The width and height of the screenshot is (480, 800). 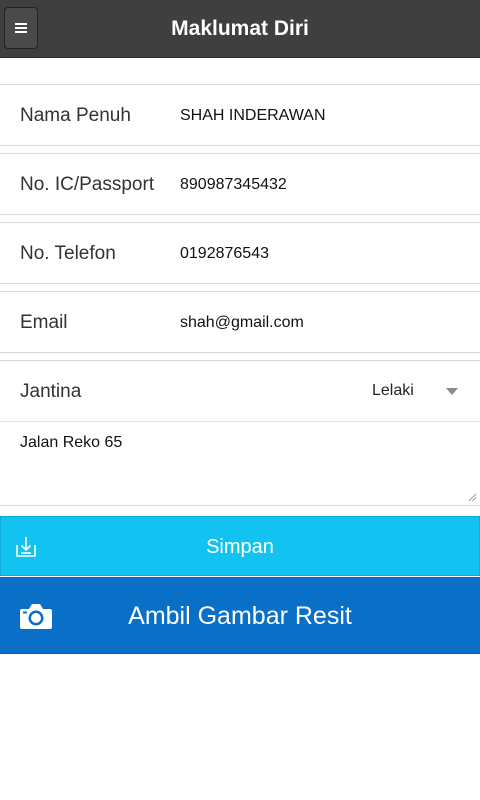 What do you see at coordinates (240, 464) in the screenshot?
I see `address-textarea: Jalan Reko 65` at bounding box center [240, 464].